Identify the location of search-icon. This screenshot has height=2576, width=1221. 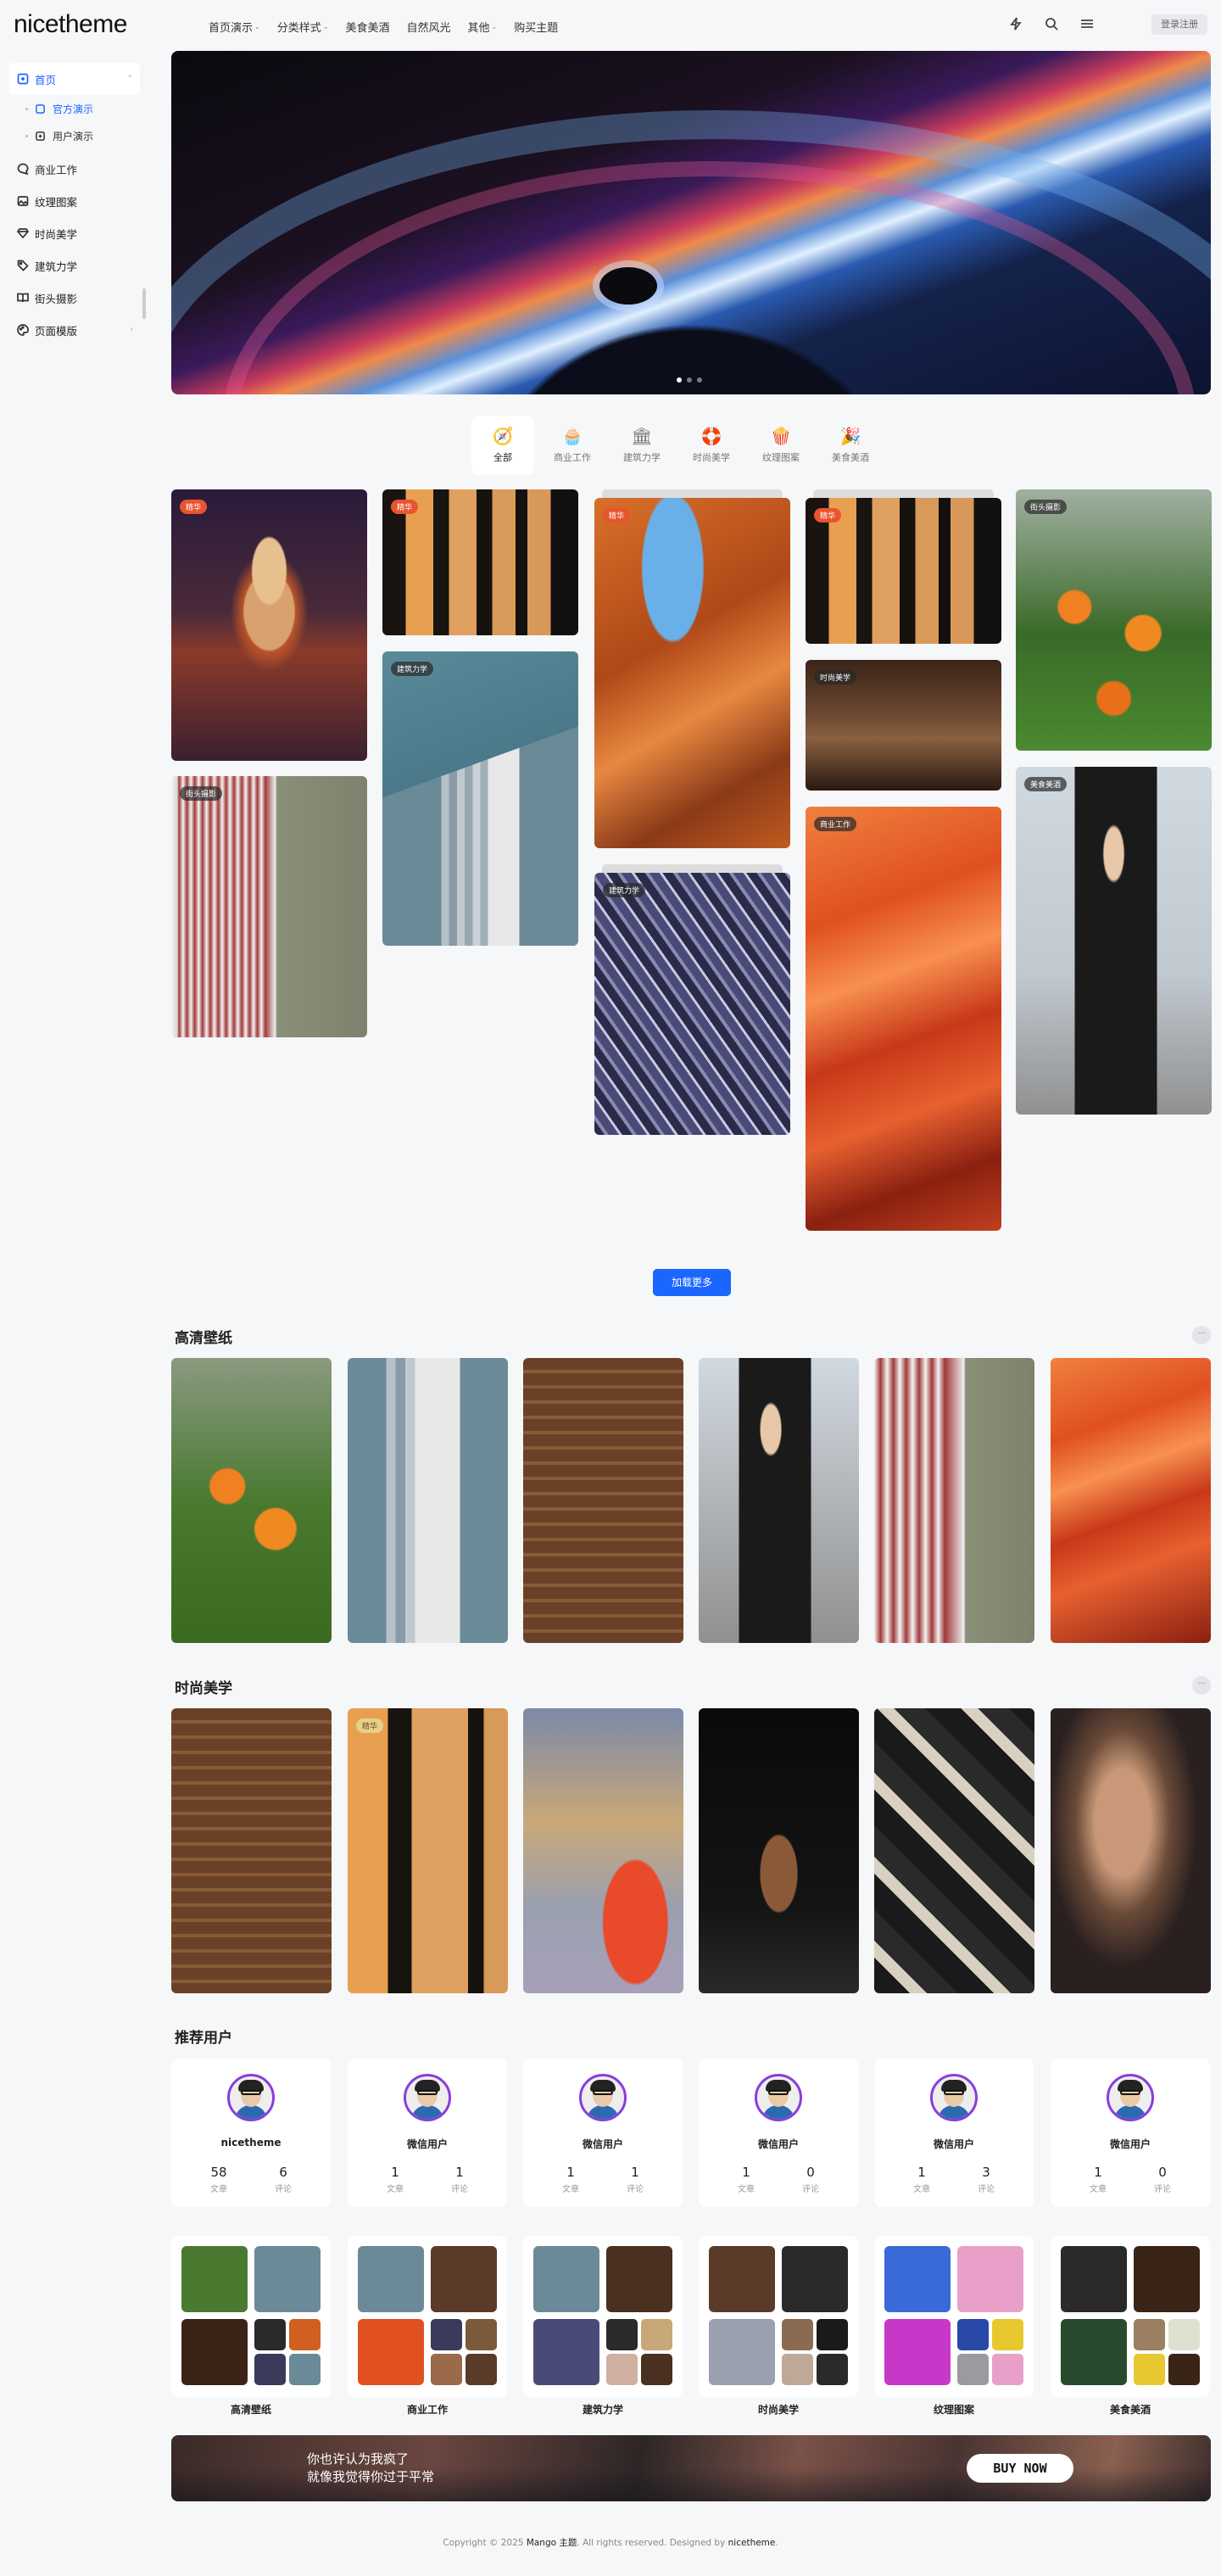
(1051, 24).